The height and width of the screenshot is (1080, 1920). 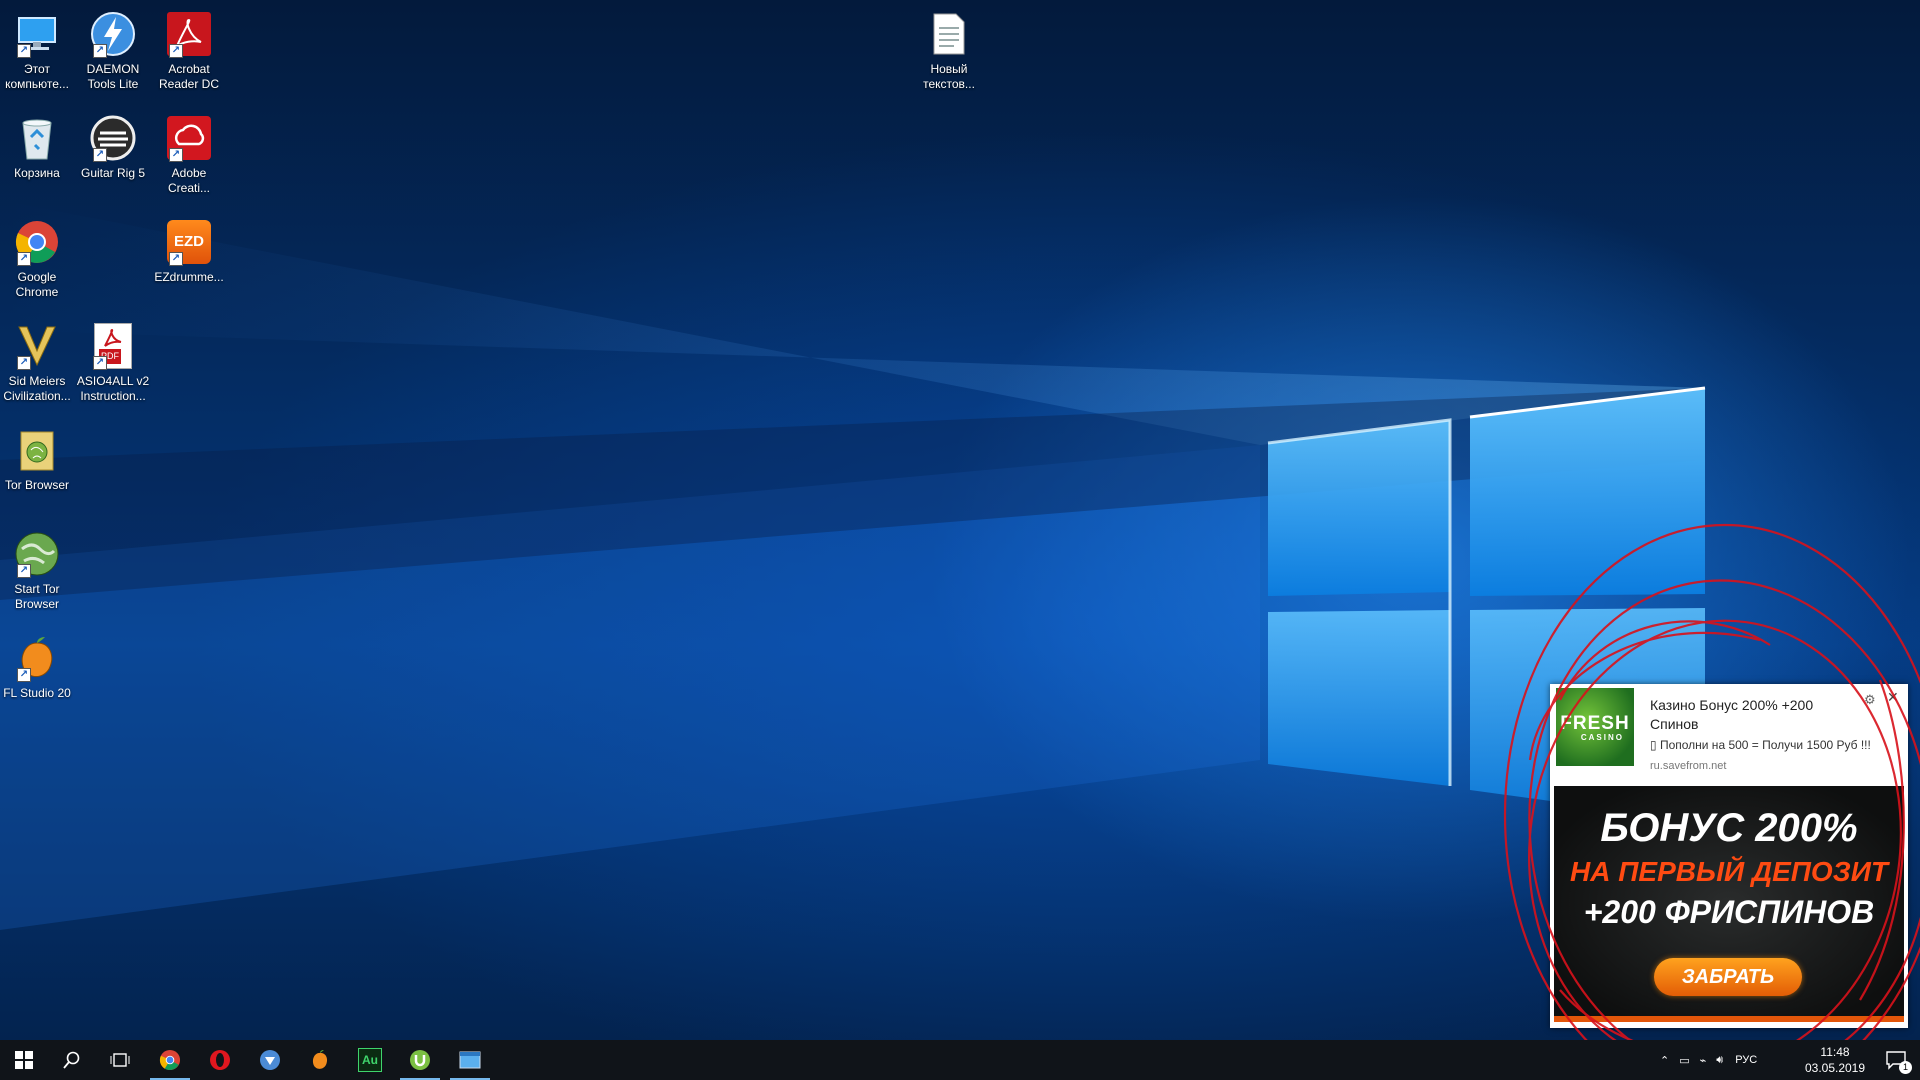 I want to click on fl-studio-icon: ↗, so click(x=37, y=658).